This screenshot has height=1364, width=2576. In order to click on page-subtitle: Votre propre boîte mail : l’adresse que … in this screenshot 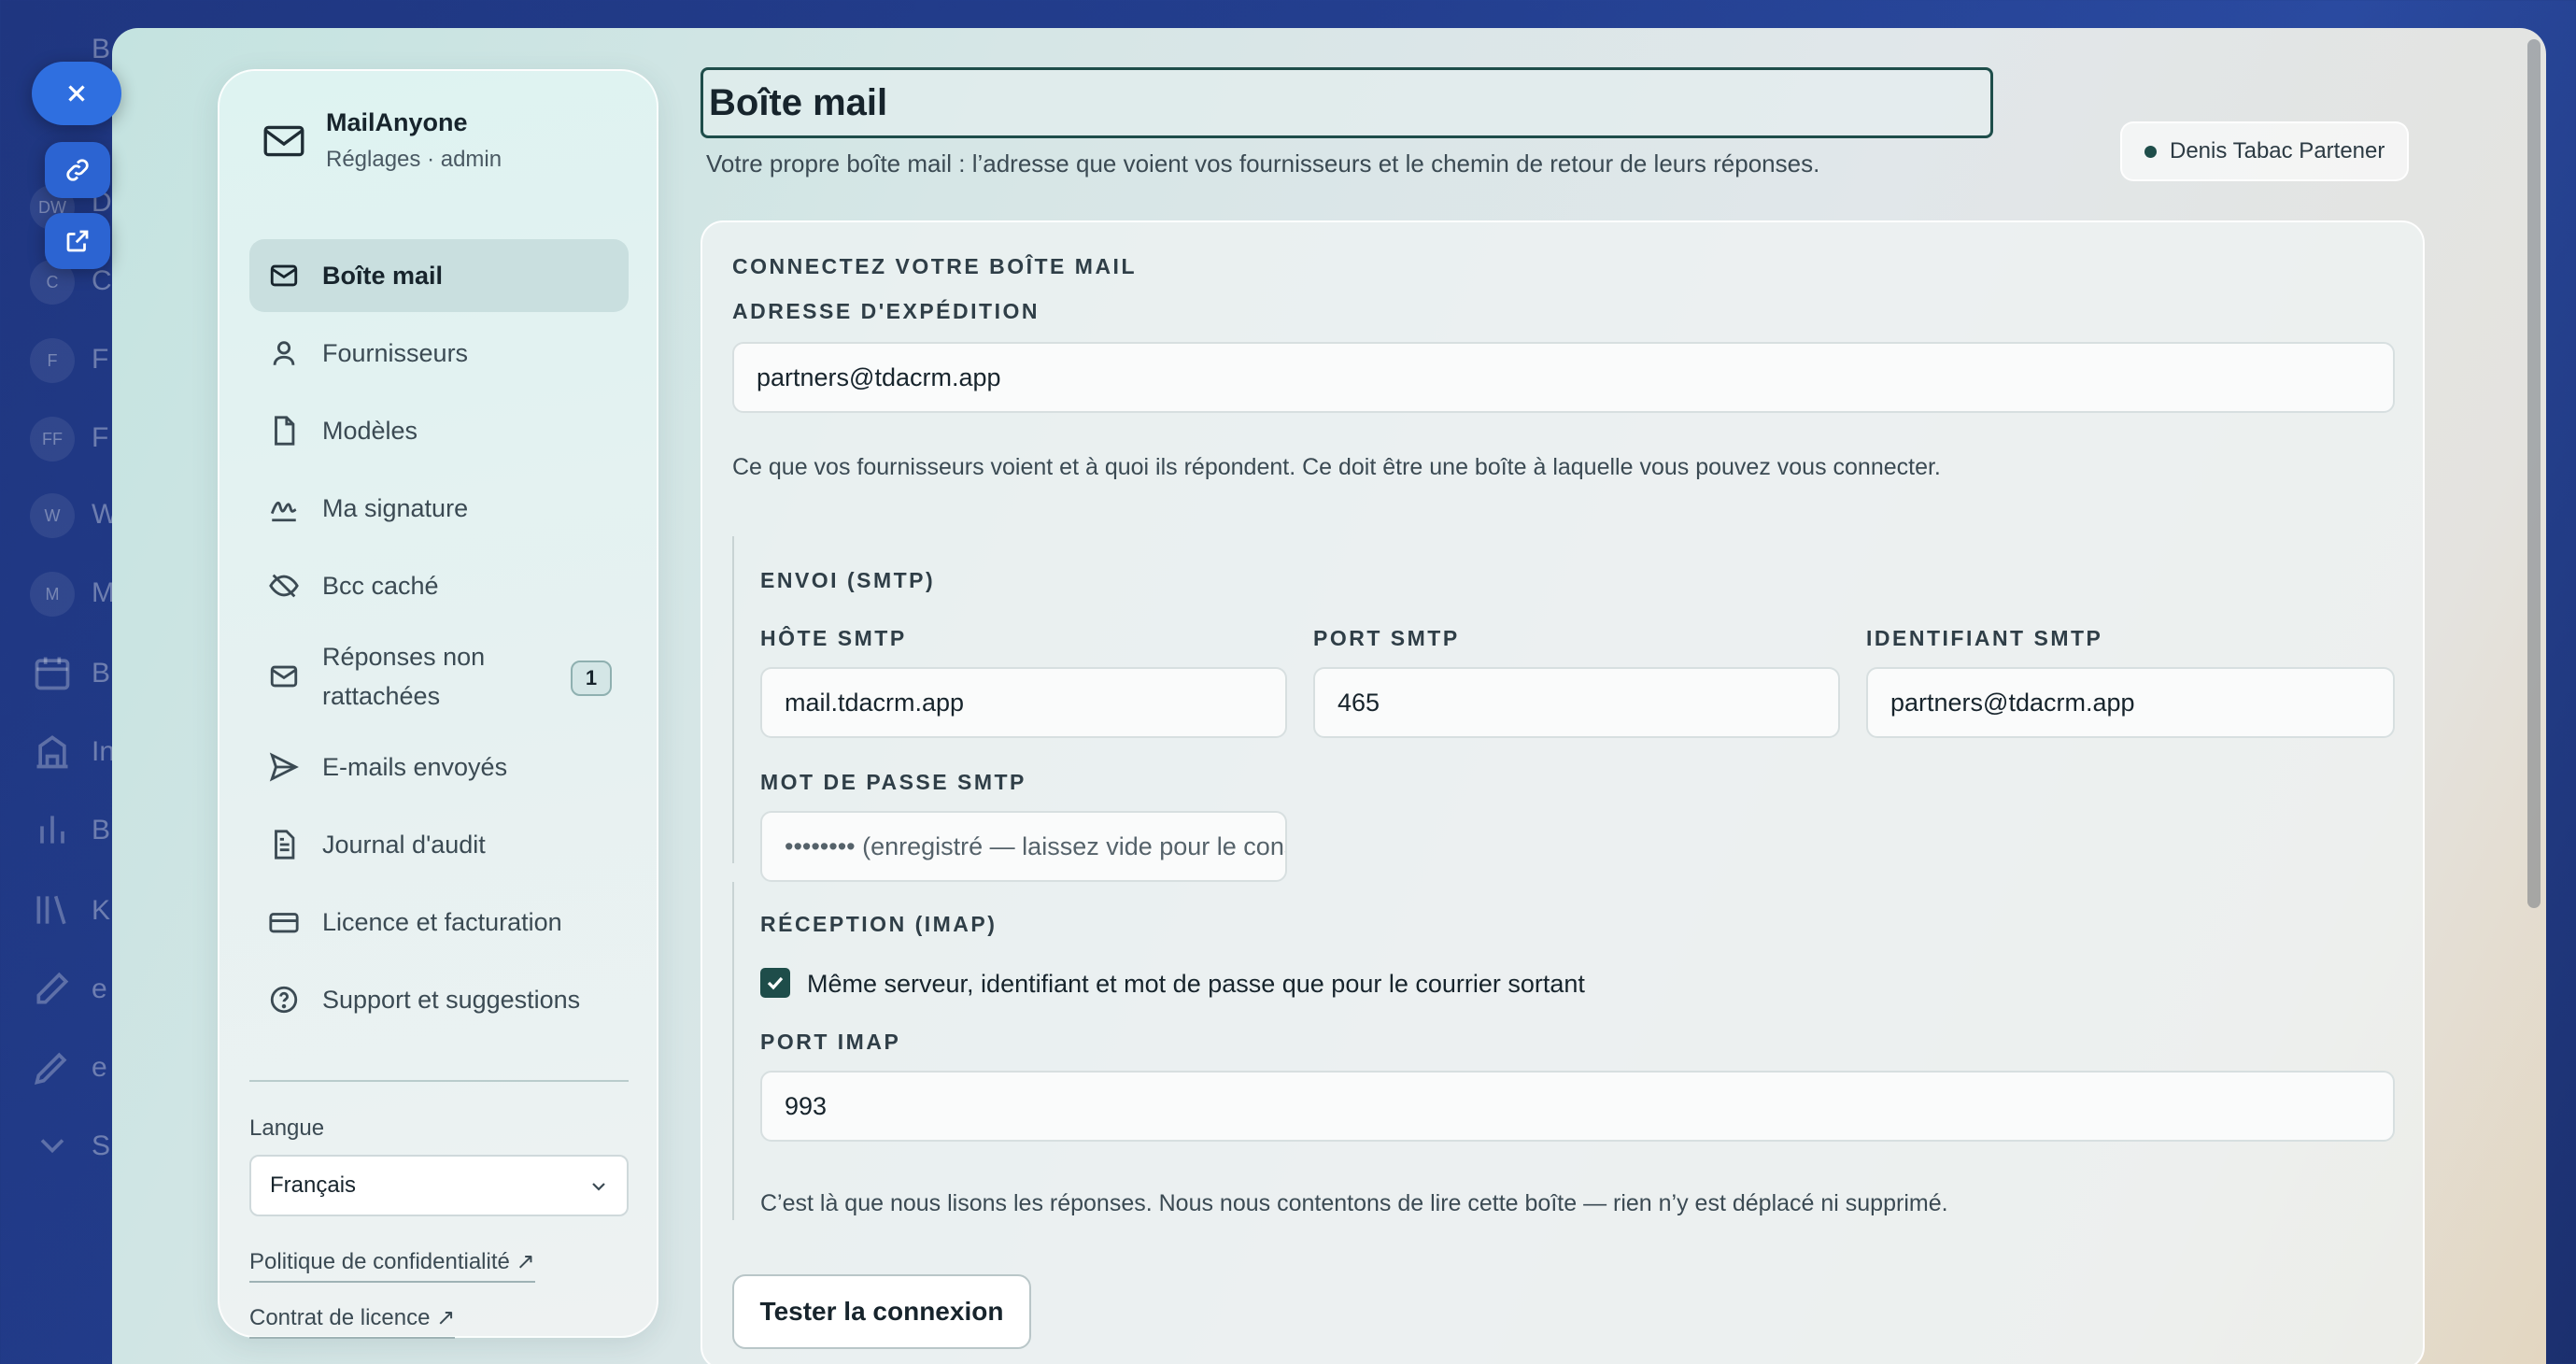, I will do `click(1263, 163)`.